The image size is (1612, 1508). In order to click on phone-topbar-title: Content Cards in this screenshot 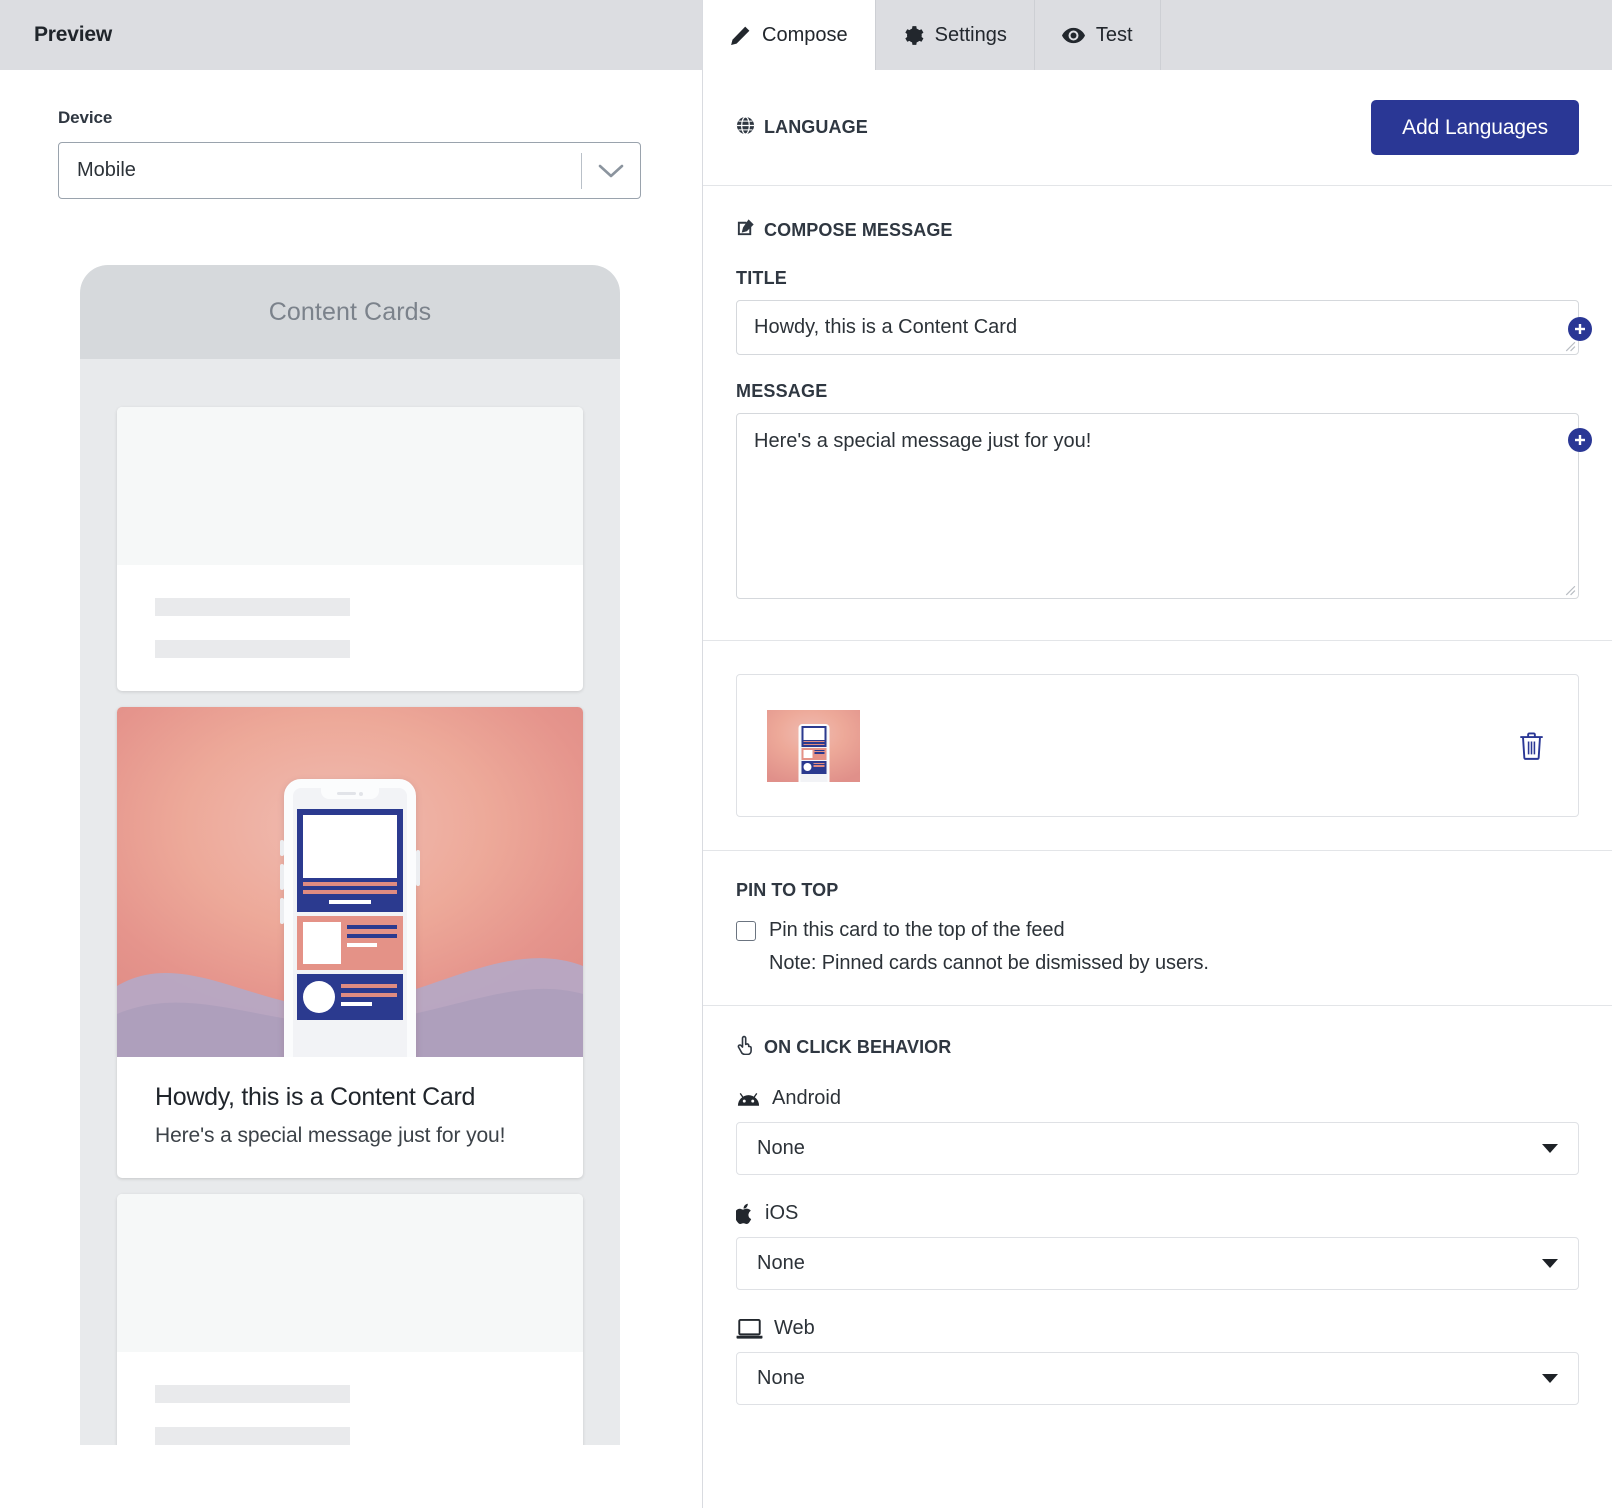, I will do `click(350, 311)`.